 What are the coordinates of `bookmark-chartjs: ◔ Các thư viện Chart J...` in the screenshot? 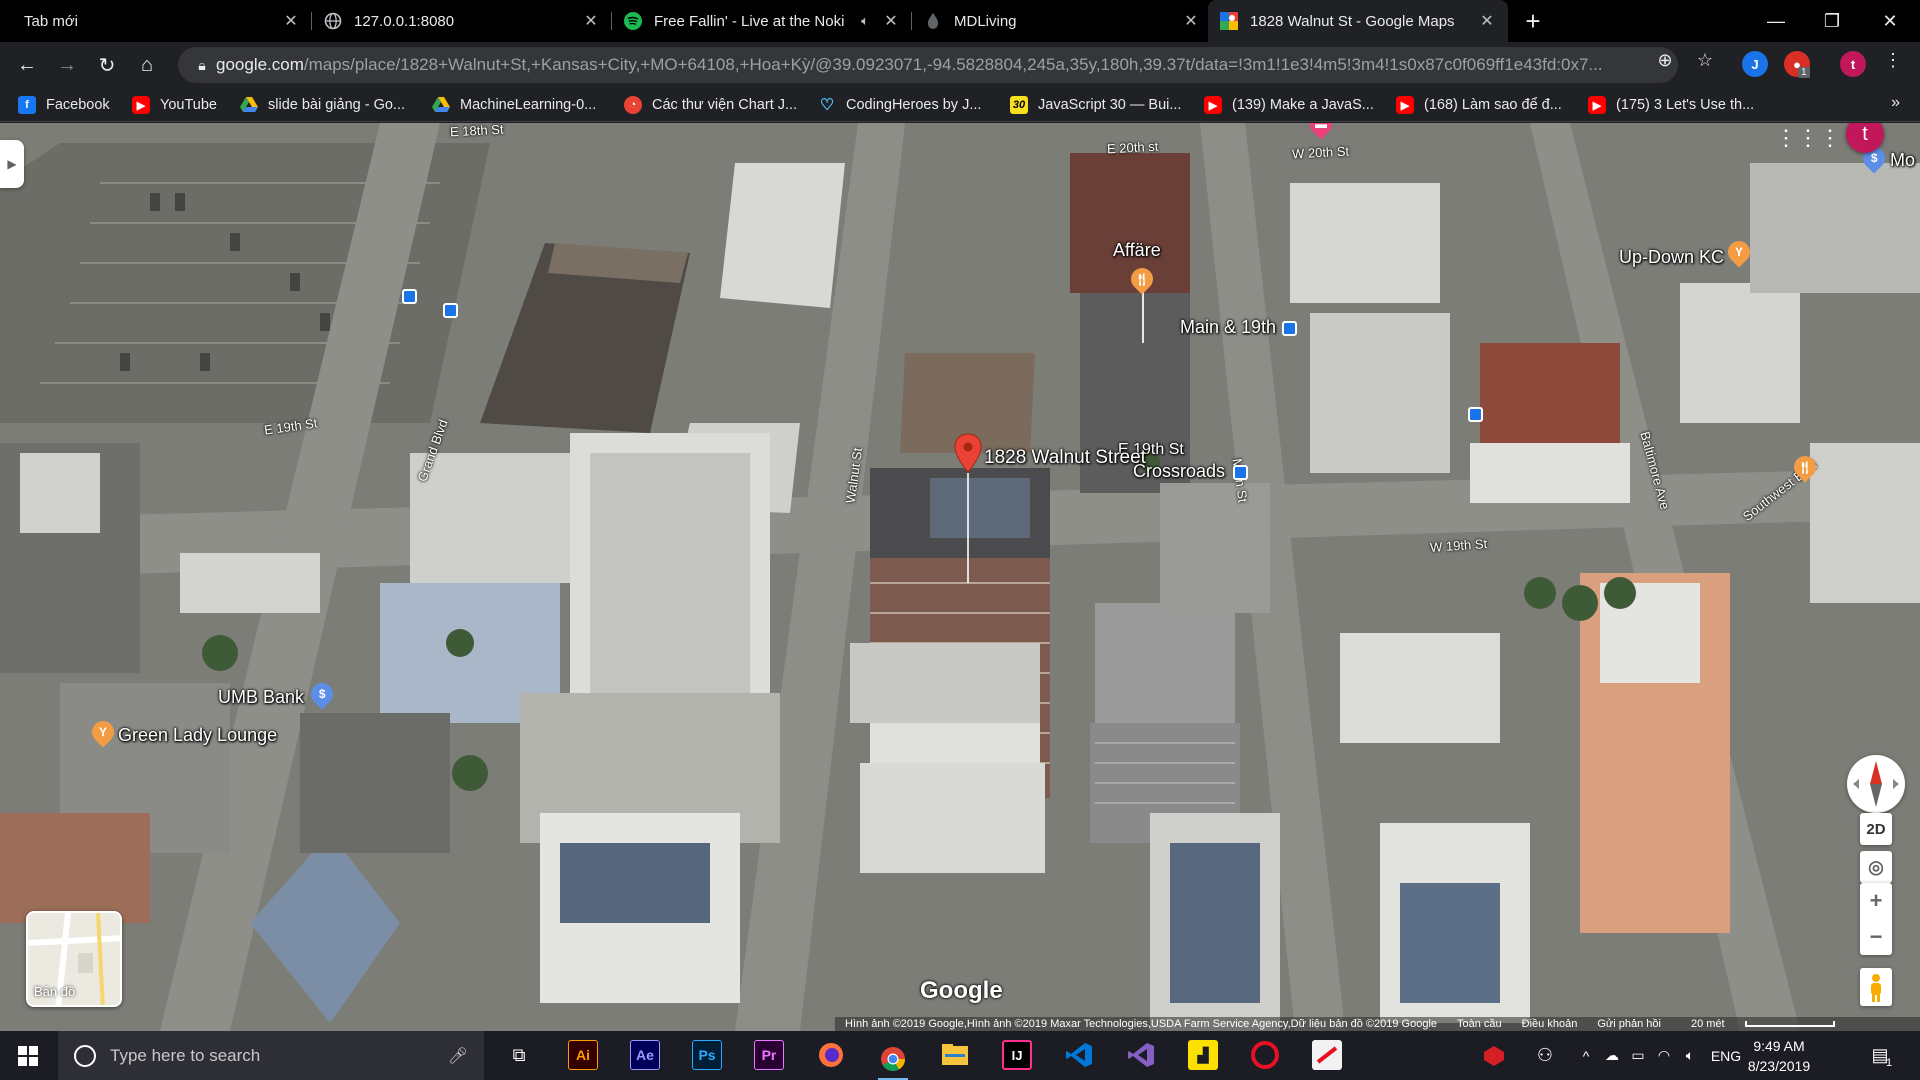 It's located at (710, 105).